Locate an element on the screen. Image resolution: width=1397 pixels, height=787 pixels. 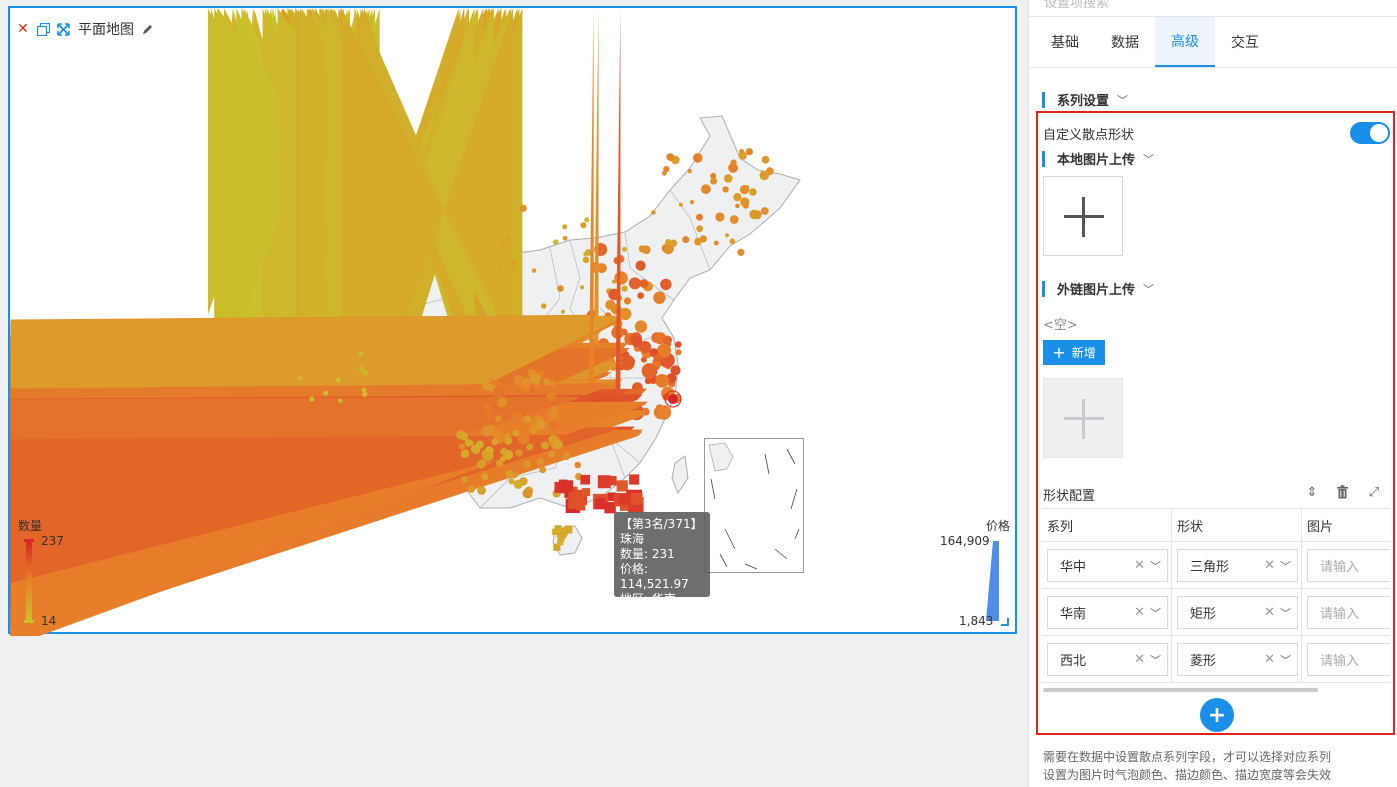
local-image-upload is located at coordinates (1083, 216).